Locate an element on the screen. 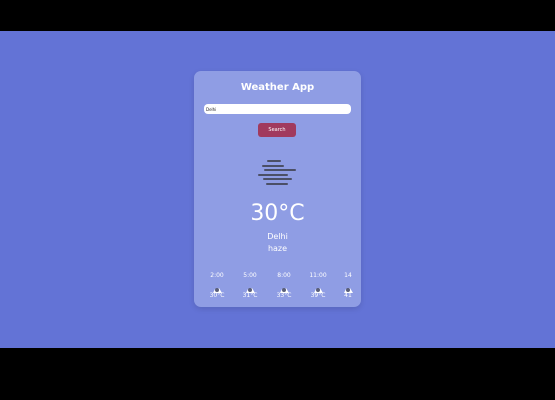  city-name: Delhi is located at coordinates (277, 236).